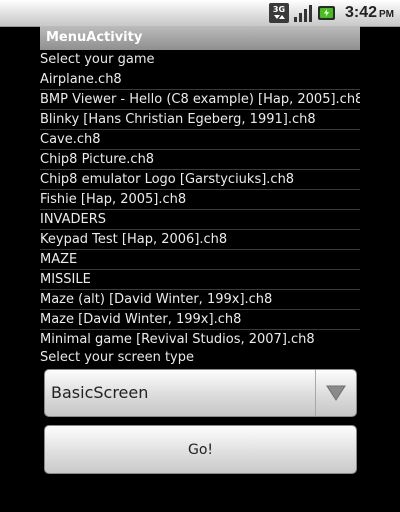 This screenshot has height=512, width=400. Describe the element at coordinates (200, 393) in the screenshot. I see `screen-type-spinner: BasicScreen` at that location.